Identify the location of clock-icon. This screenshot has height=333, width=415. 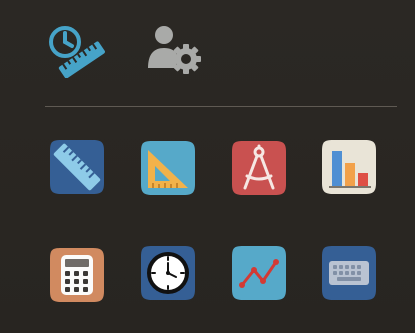
(168, 273).